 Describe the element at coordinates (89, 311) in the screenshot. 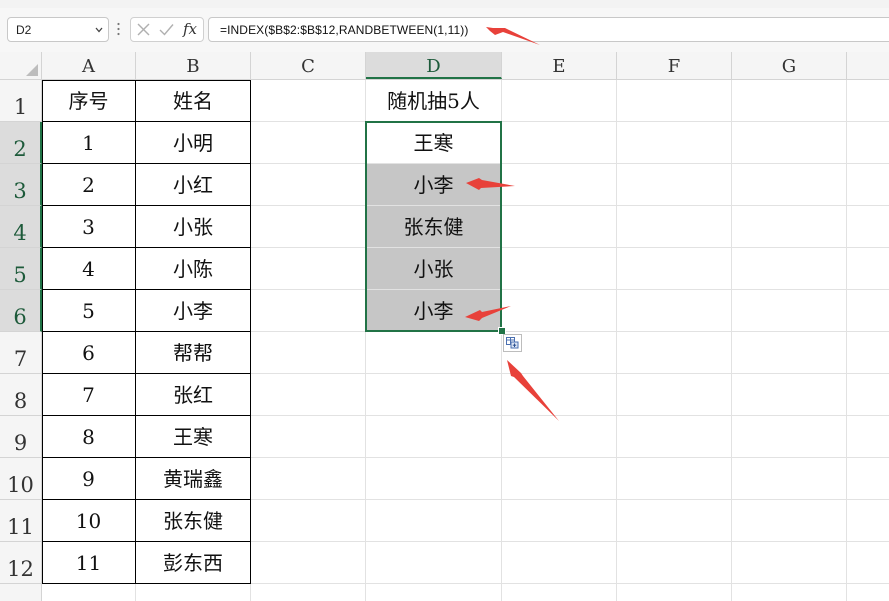

I see `cell-a6: 5` at that location.